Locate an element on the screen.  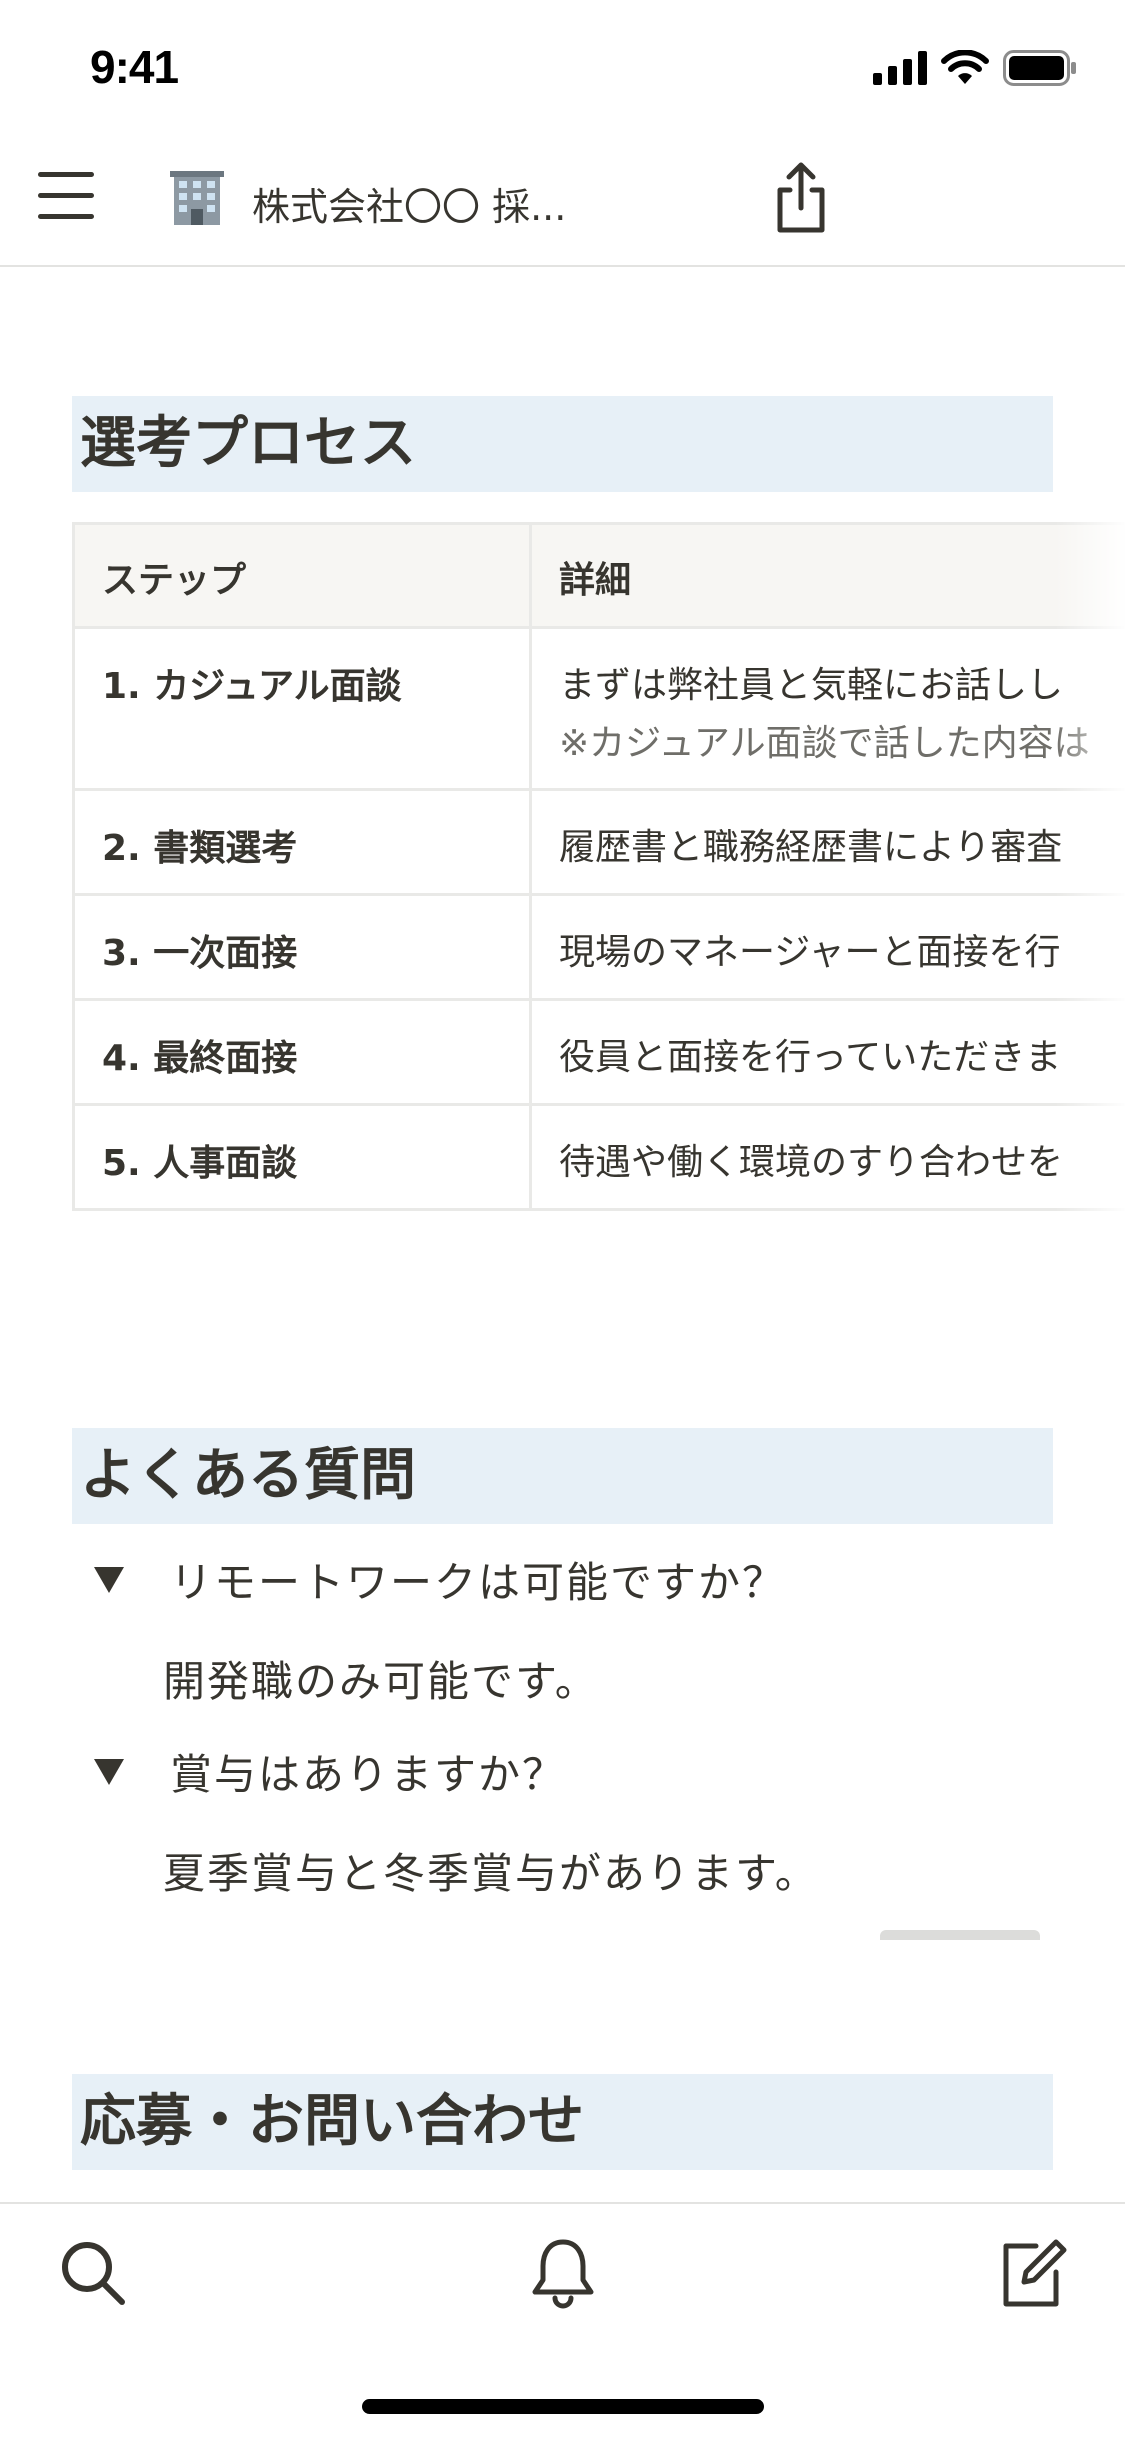
table-row: 5. 人事面談 待遇や働く環境のすり合わせを is located at coordinates (599, 1157).